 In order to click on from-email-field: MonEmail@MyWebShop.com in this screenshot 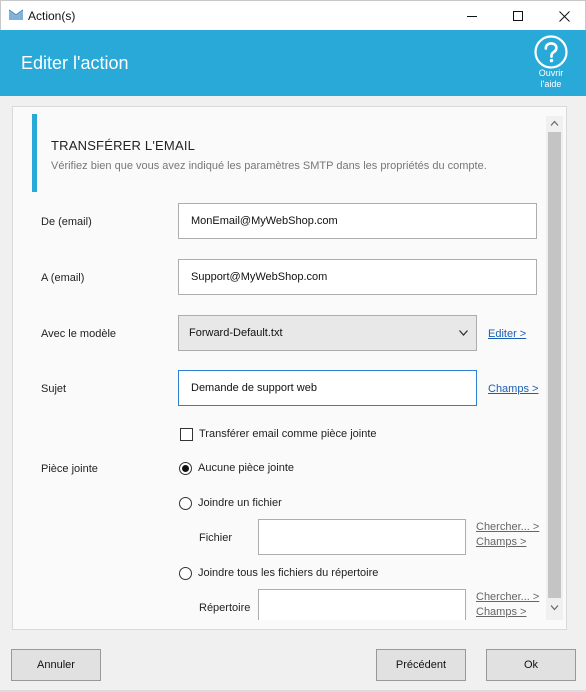, I will do `click(357, 221)`.